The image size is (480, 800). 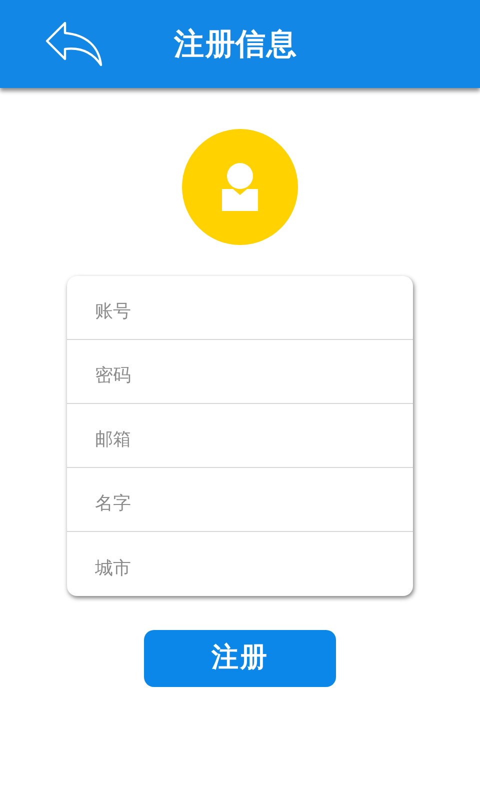 What do you see at coordinates (240, 658) in the screenshot?
I see `register-button: 注册` at bounding box center [240, 658].